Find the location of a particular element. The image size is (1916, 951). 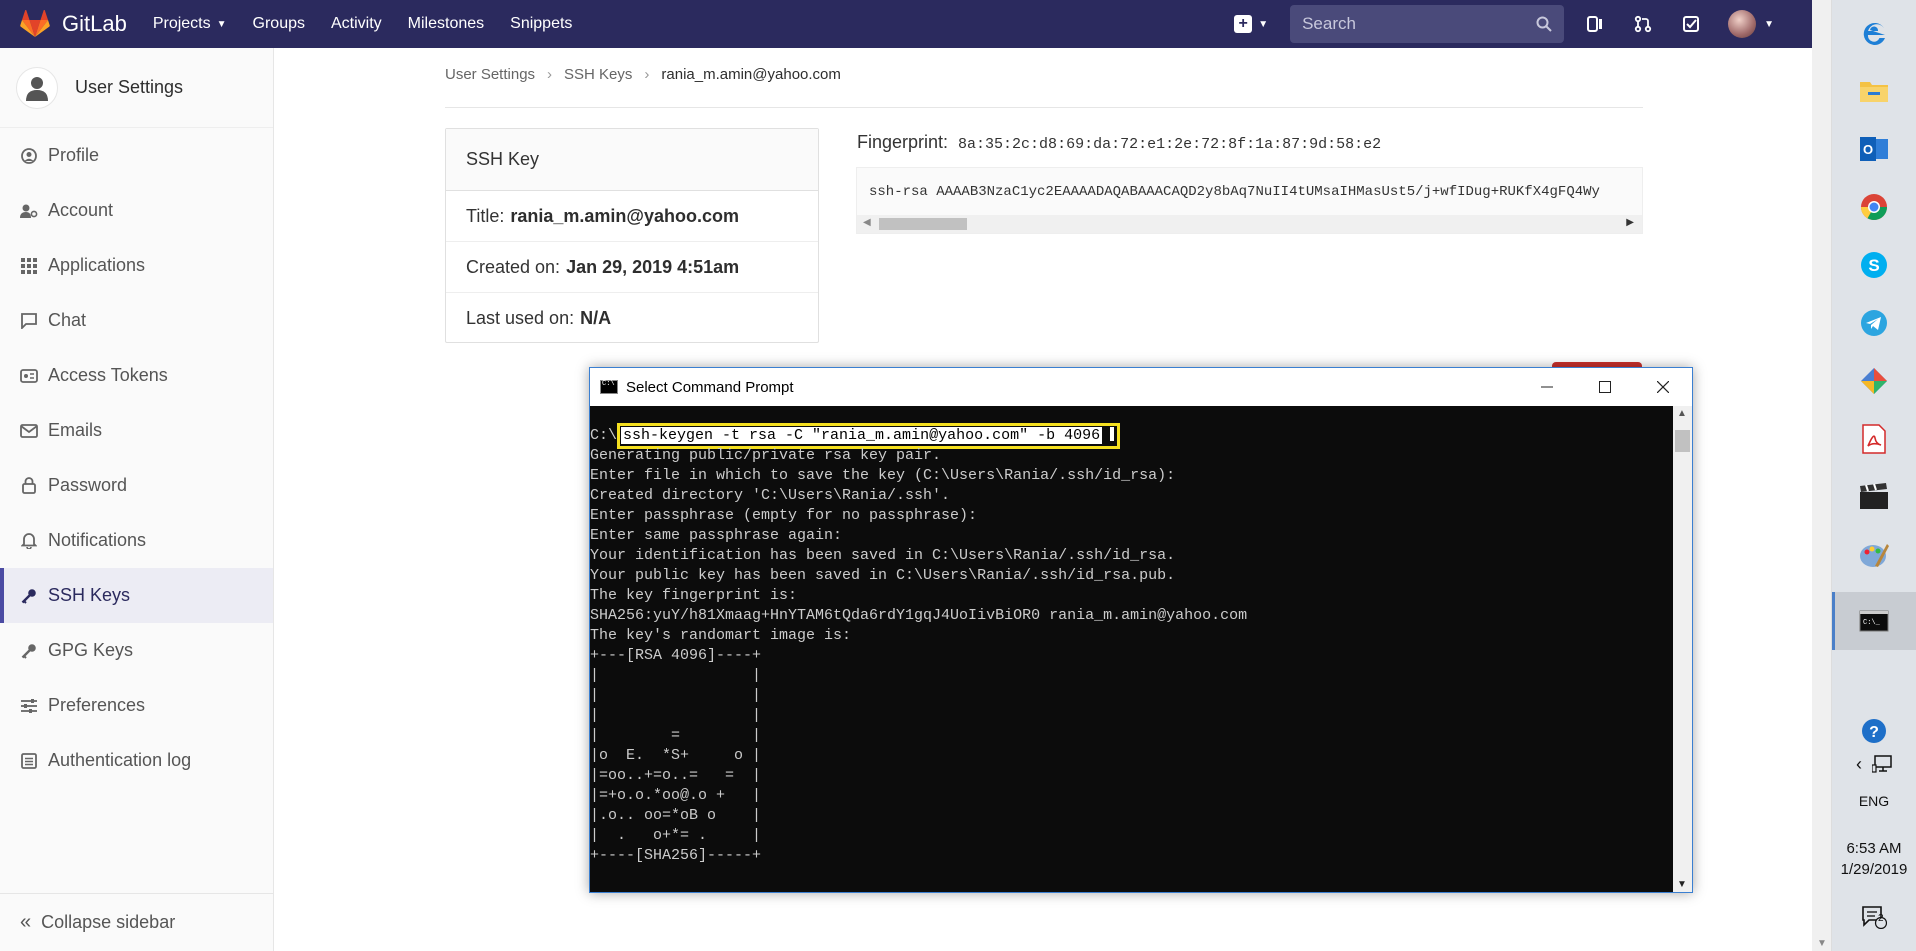

horizontal-scrollbar: ◀ ▶ is located at coordinates (1249, 224).